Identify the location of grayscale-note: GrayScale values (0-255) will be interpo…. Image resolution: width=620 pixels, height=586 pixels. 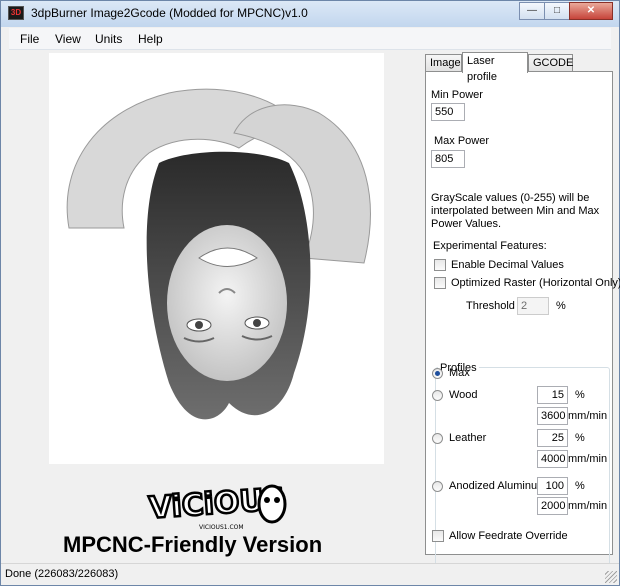
(515, 211).